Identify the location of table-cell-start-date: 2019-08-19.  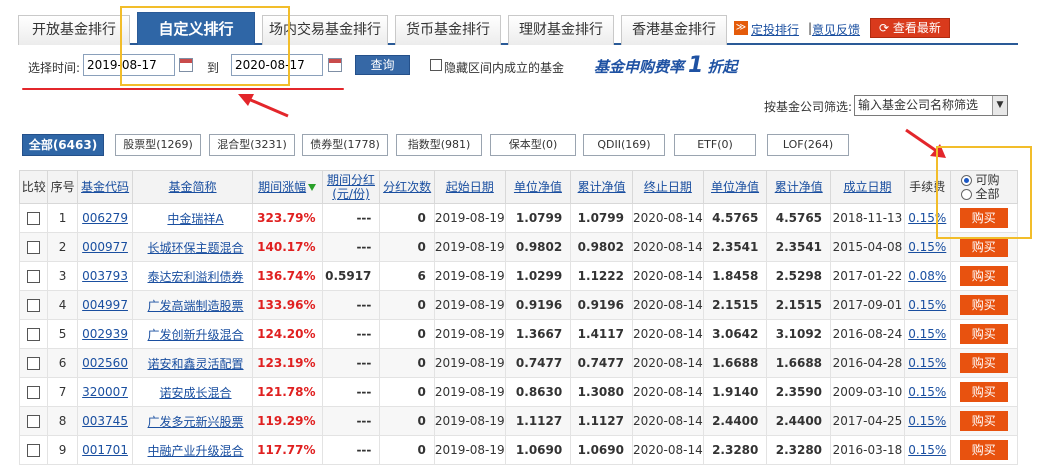
(469, 450).